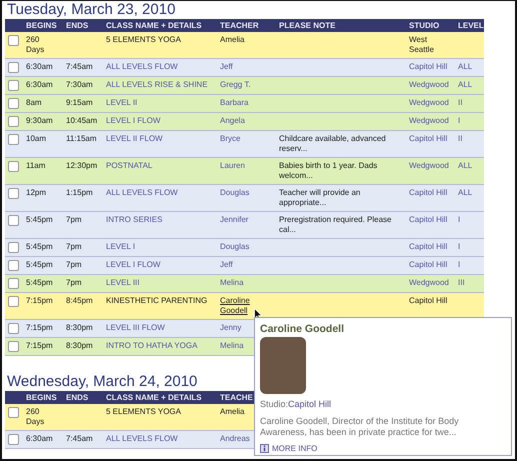 The height and width of the screenshot is (461, 517). Describe the element at coordinates (79, 193) in the screenshot. I see `ends-time: 1:15pm` at that location.